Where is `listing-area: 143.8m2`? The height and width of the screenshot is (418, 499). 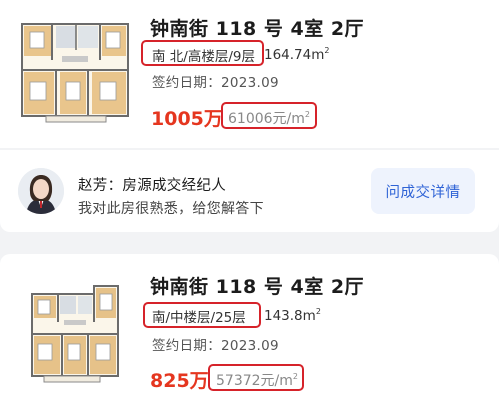
listing-area: 143.8m2 is located at coordinates (292, 315).